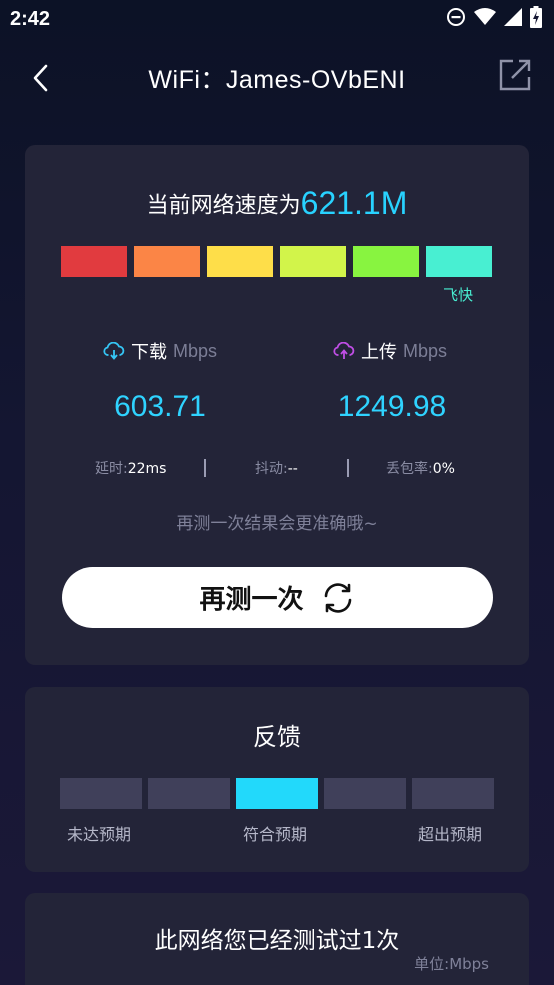 The height and width of the screenshot is (985, 554). I want to click on upload-label: 上传, so click(379, 352).